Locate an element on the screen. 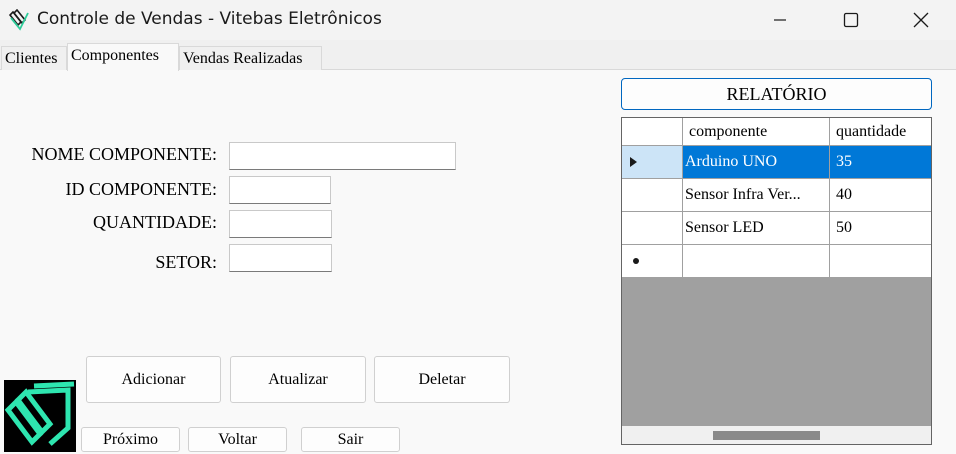 This screenshot has height=454, width=956. quantidade-label: QUANTIDADE: is located at coordinates (155, 222).